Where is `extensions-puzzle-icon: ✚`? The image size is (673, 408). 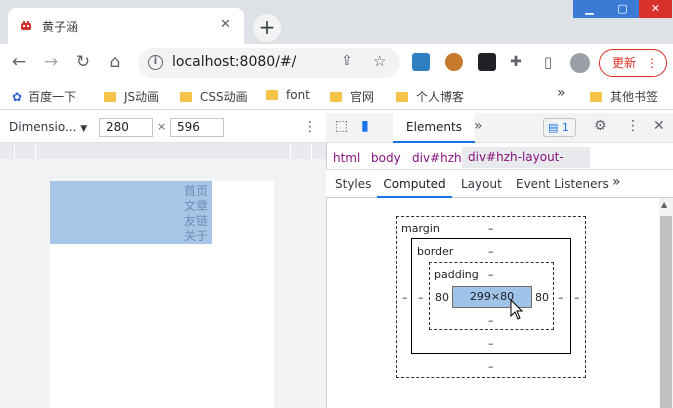
extensions-puzzle-icon: ✚ is located at coordinates (516, 62).